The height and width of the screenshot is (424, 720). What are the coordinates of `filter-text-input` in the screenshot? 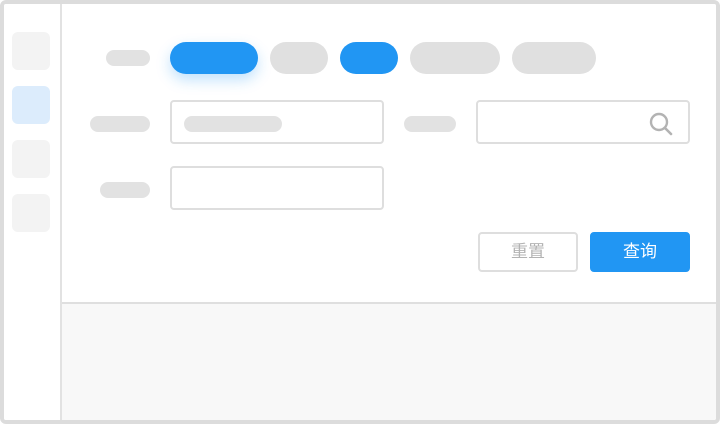 It's located at (277, 122).